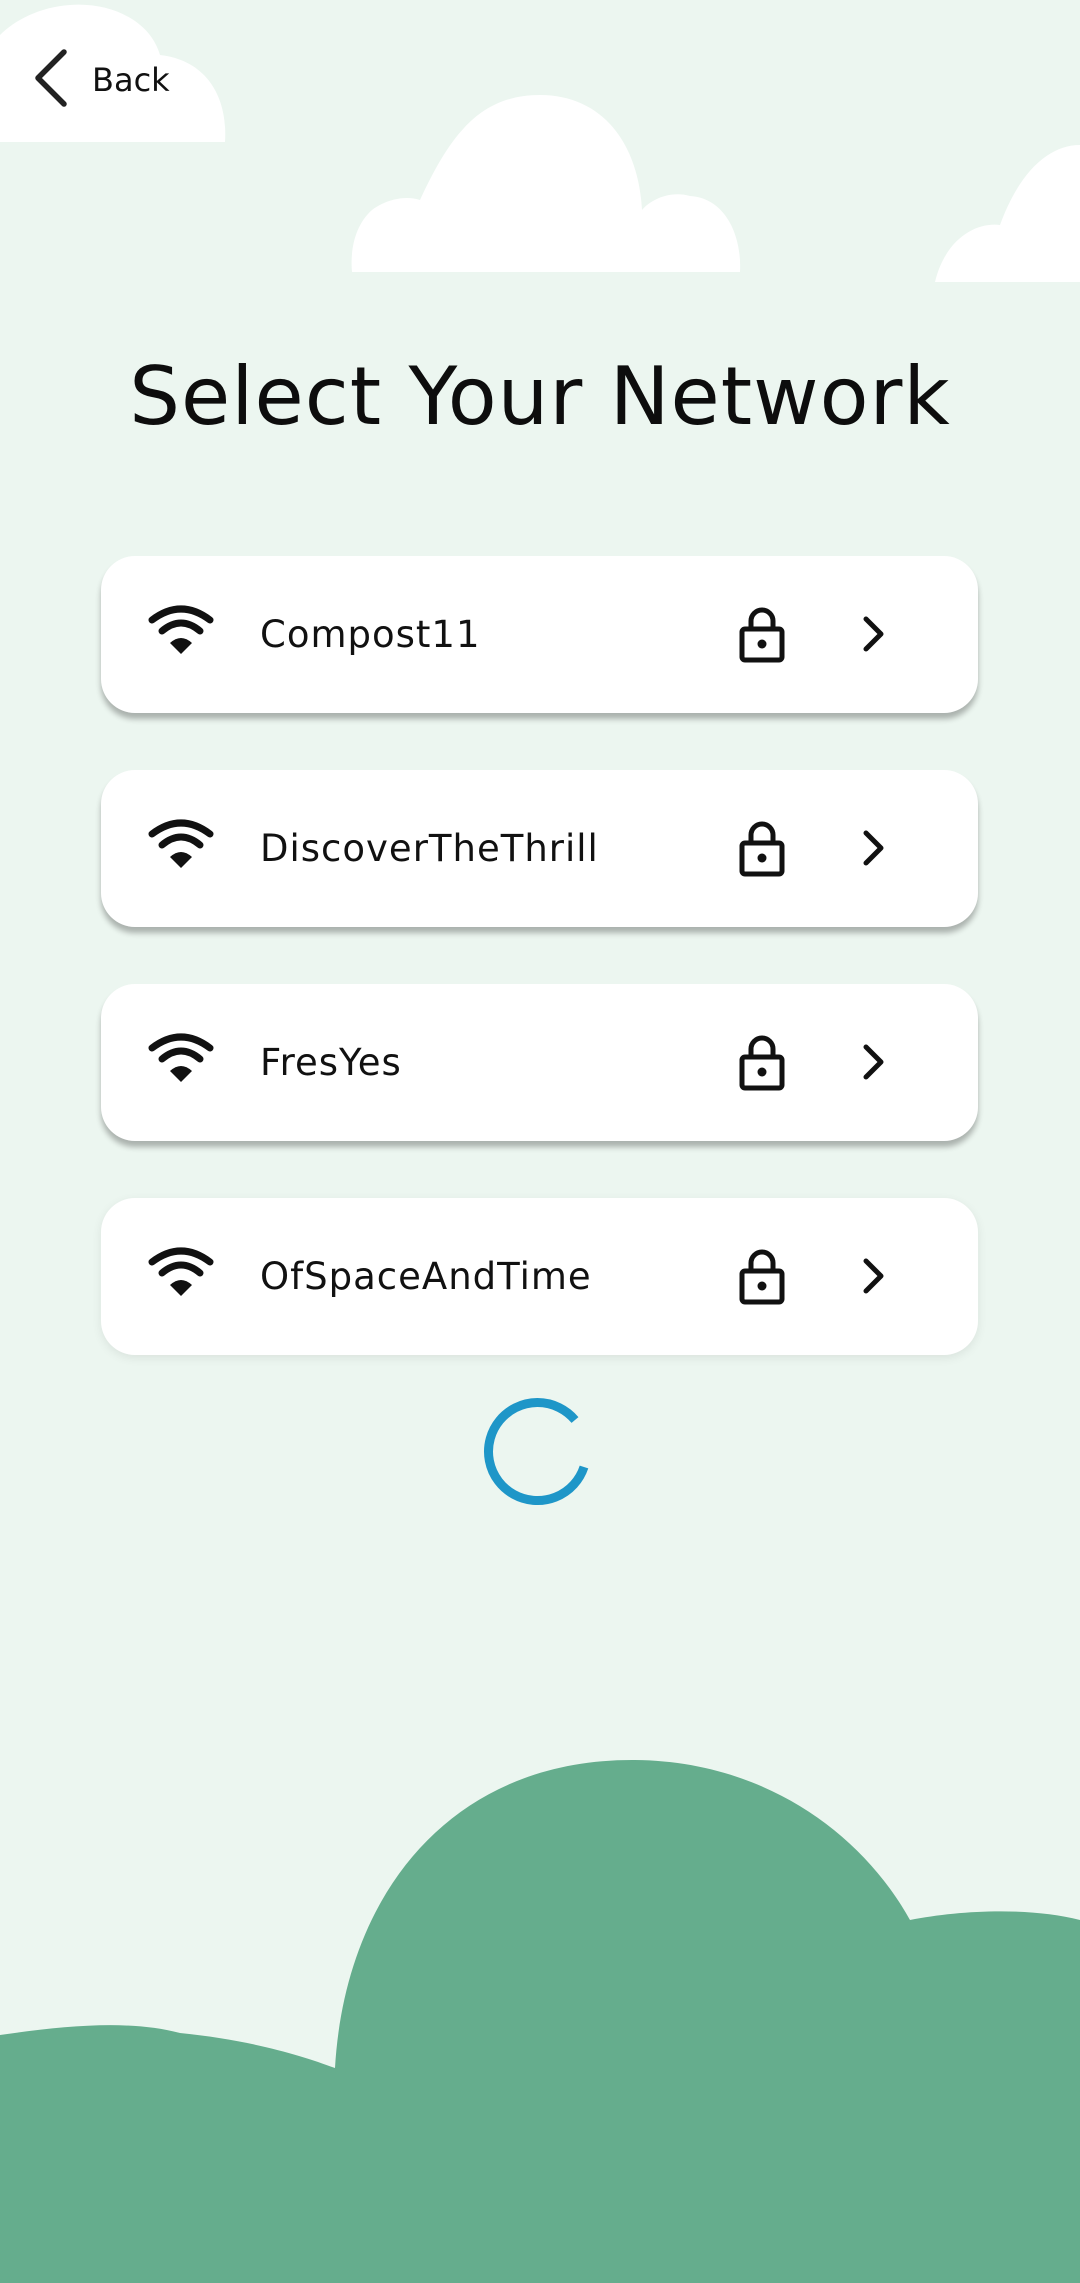 The image size is (1080, 2283). What do you see at coordinates (331, 1062) in the screenshot?
I see `network-name: FresYes` at bounding box center [331, 1062].